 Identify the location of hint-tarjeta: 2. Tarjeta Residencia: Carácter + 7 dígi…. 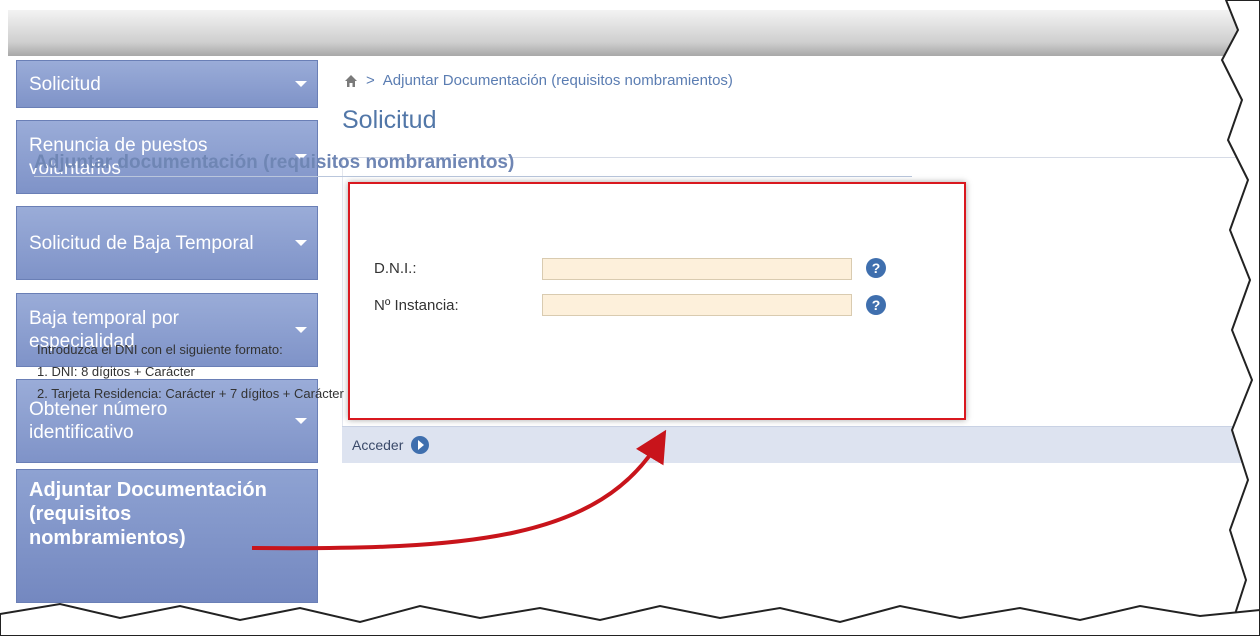
(190, 393).